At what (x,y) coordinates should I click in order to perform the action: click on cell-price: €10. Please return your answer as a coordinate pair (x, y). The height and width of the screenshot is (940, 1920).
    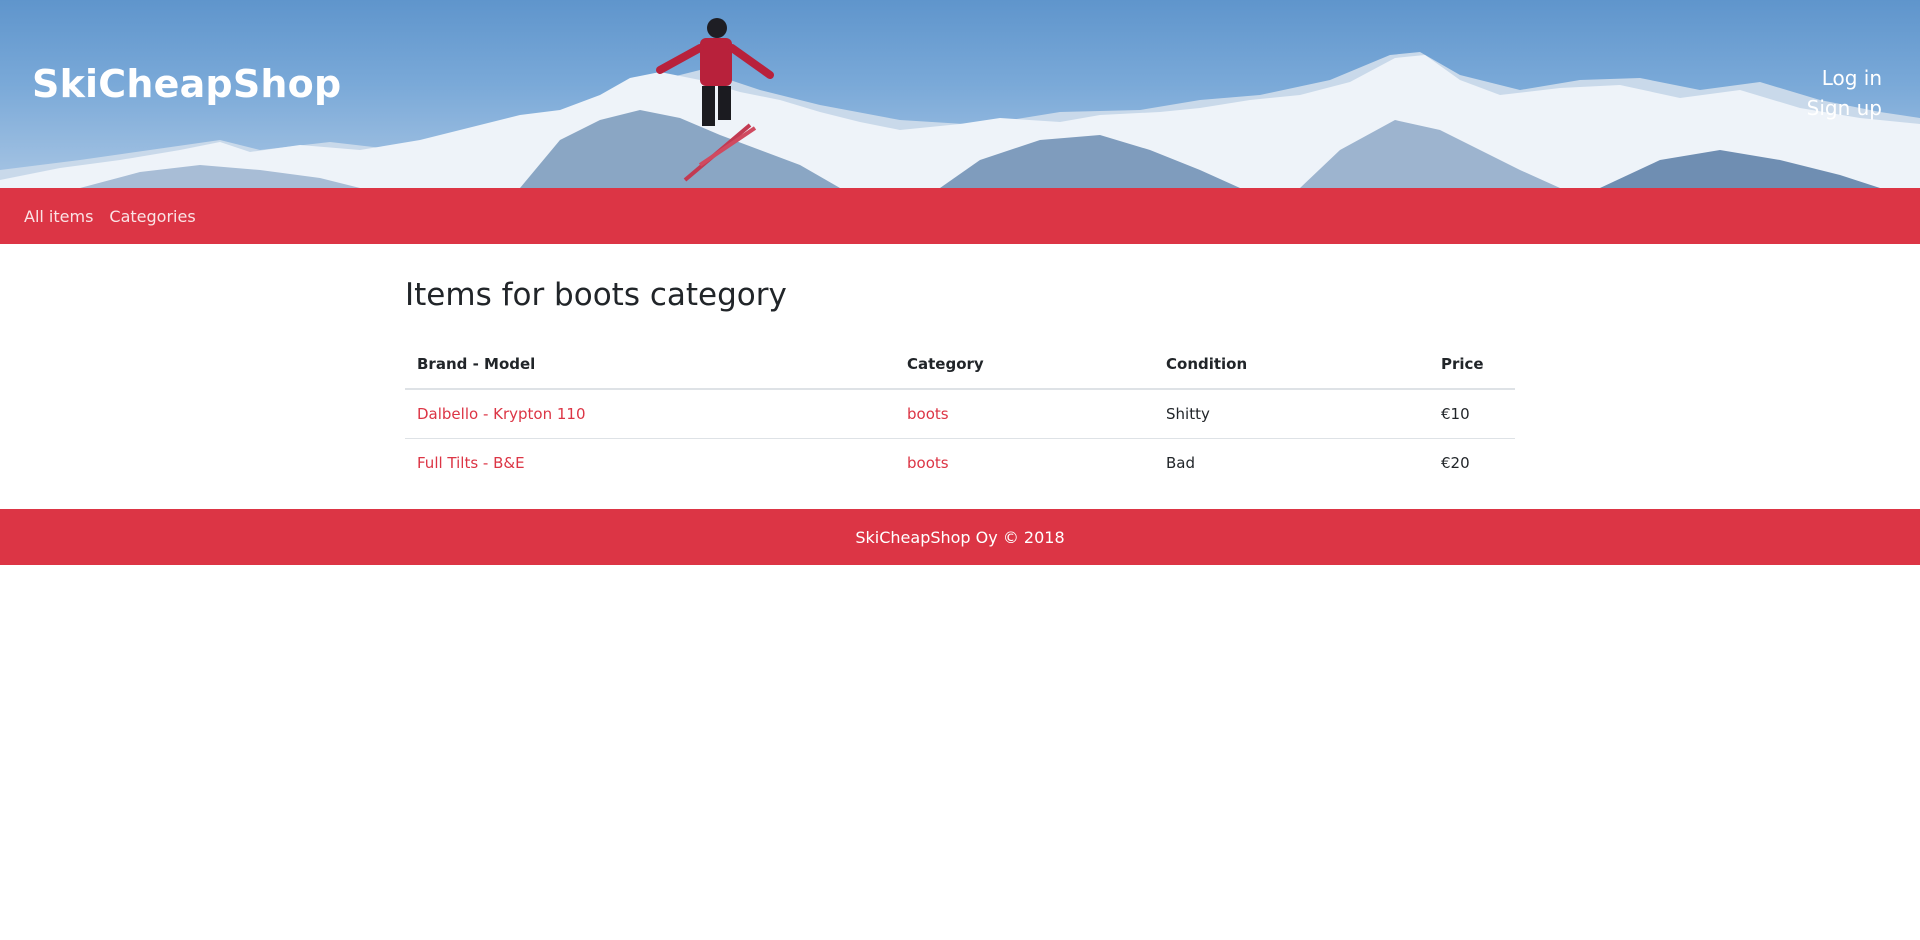
    Looking at the image, I should click on (1472, 414).